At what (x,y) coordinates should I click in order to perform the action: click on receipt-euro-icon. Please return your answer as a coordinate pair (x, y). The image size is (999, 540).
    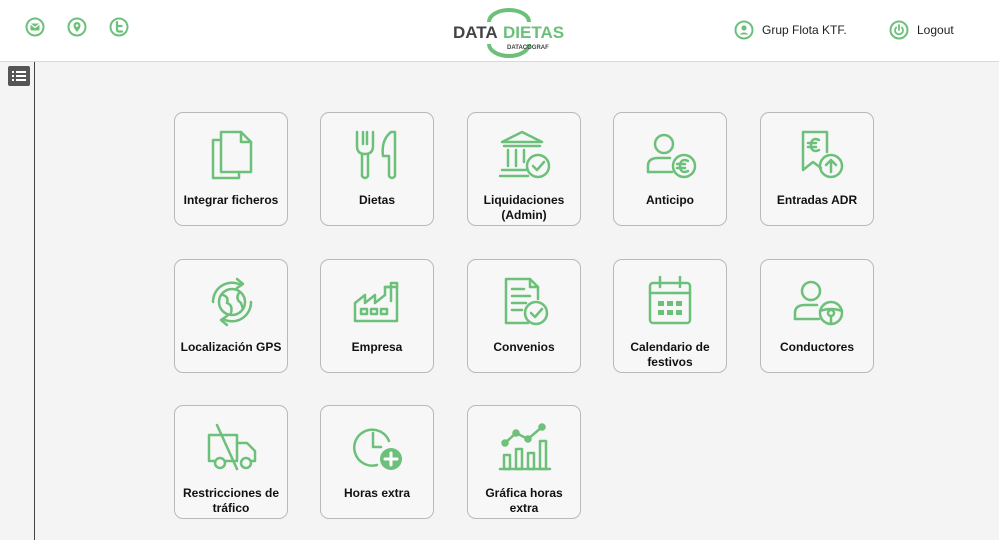
    Looking at the image, I should click on (822, 154).